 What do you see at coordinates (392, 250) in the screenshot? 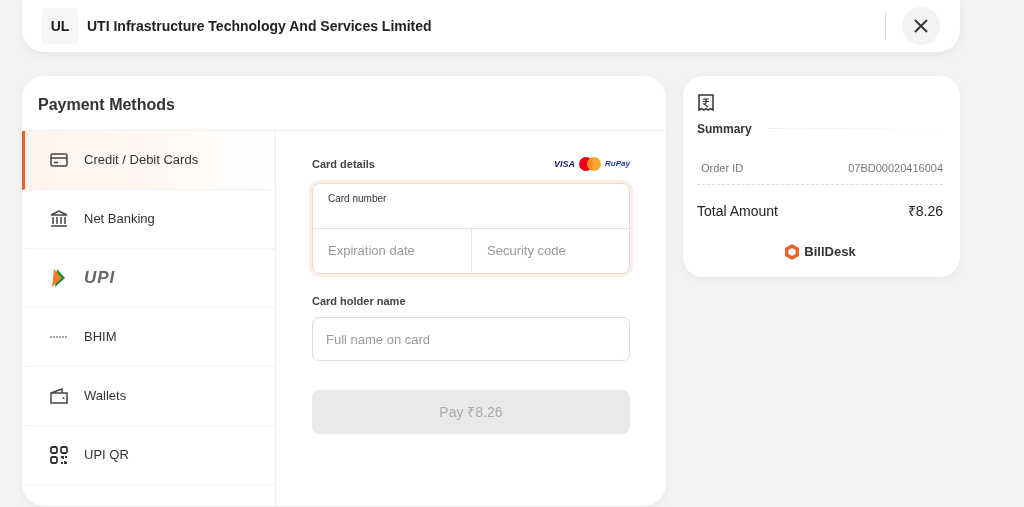
I see `expiry-field: Expiration date` at bounding box center [392, 250].